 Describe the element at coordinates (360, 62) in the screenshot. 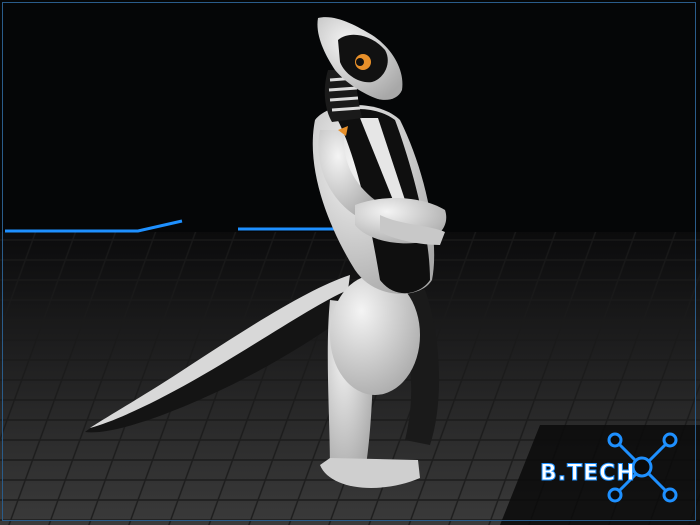

I see `eye-pupil` at that location.